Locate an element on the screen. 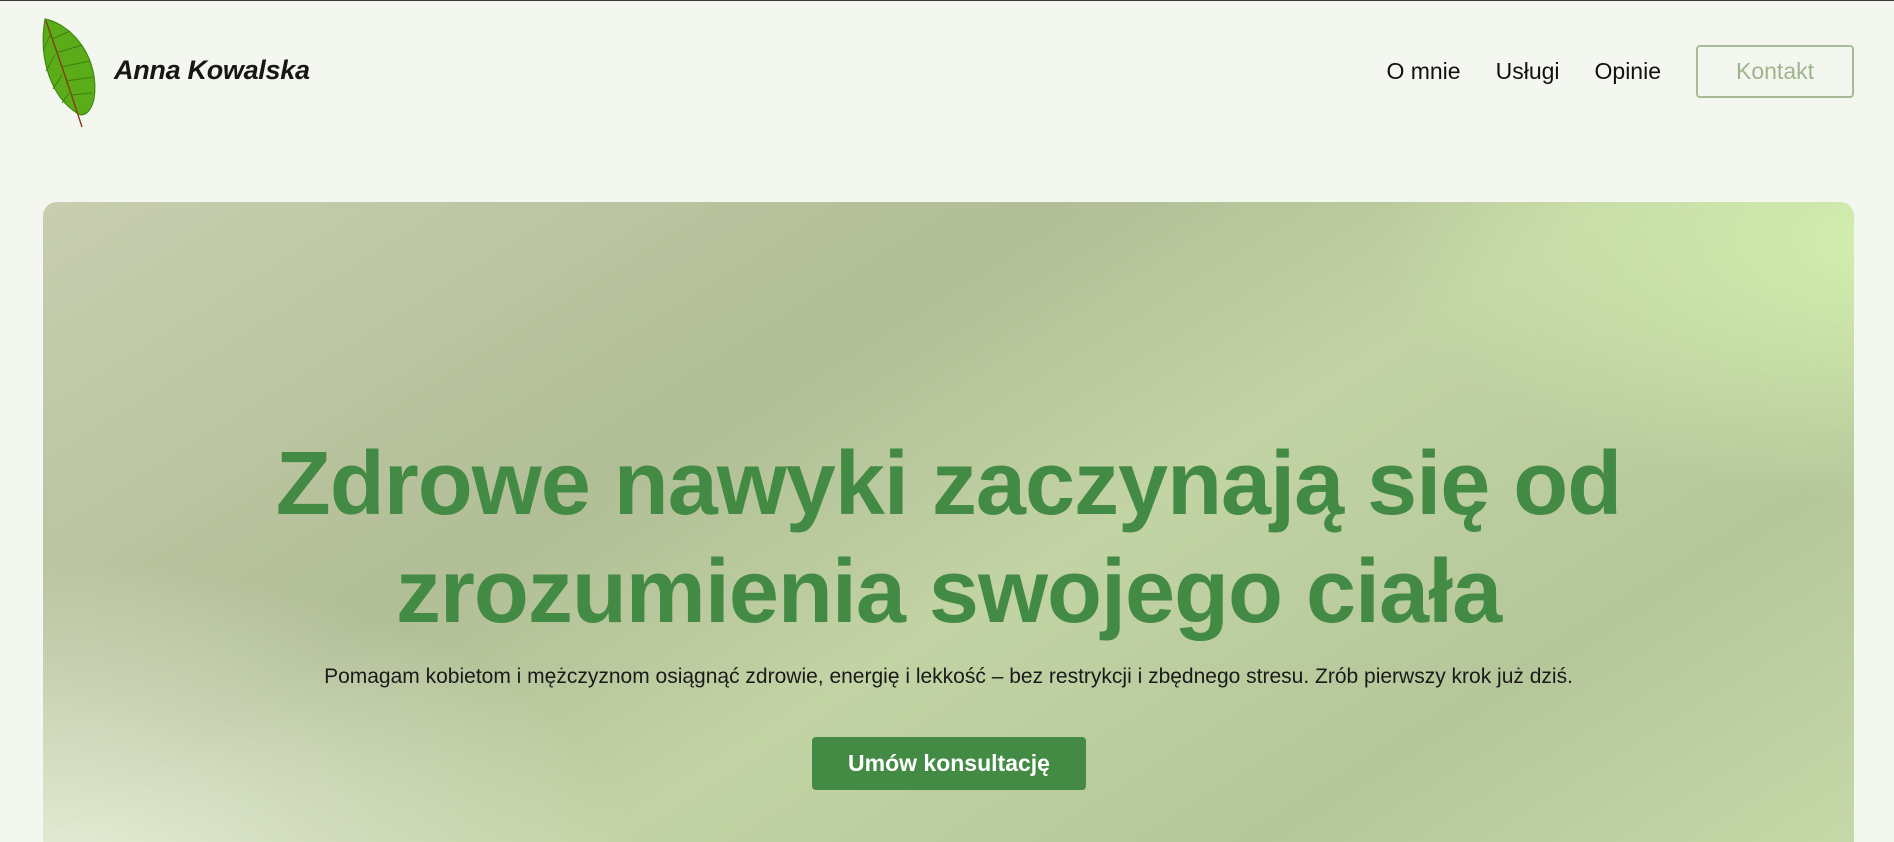  nav-link-uslugi: Usługi is located at coordinates (1528, 71).